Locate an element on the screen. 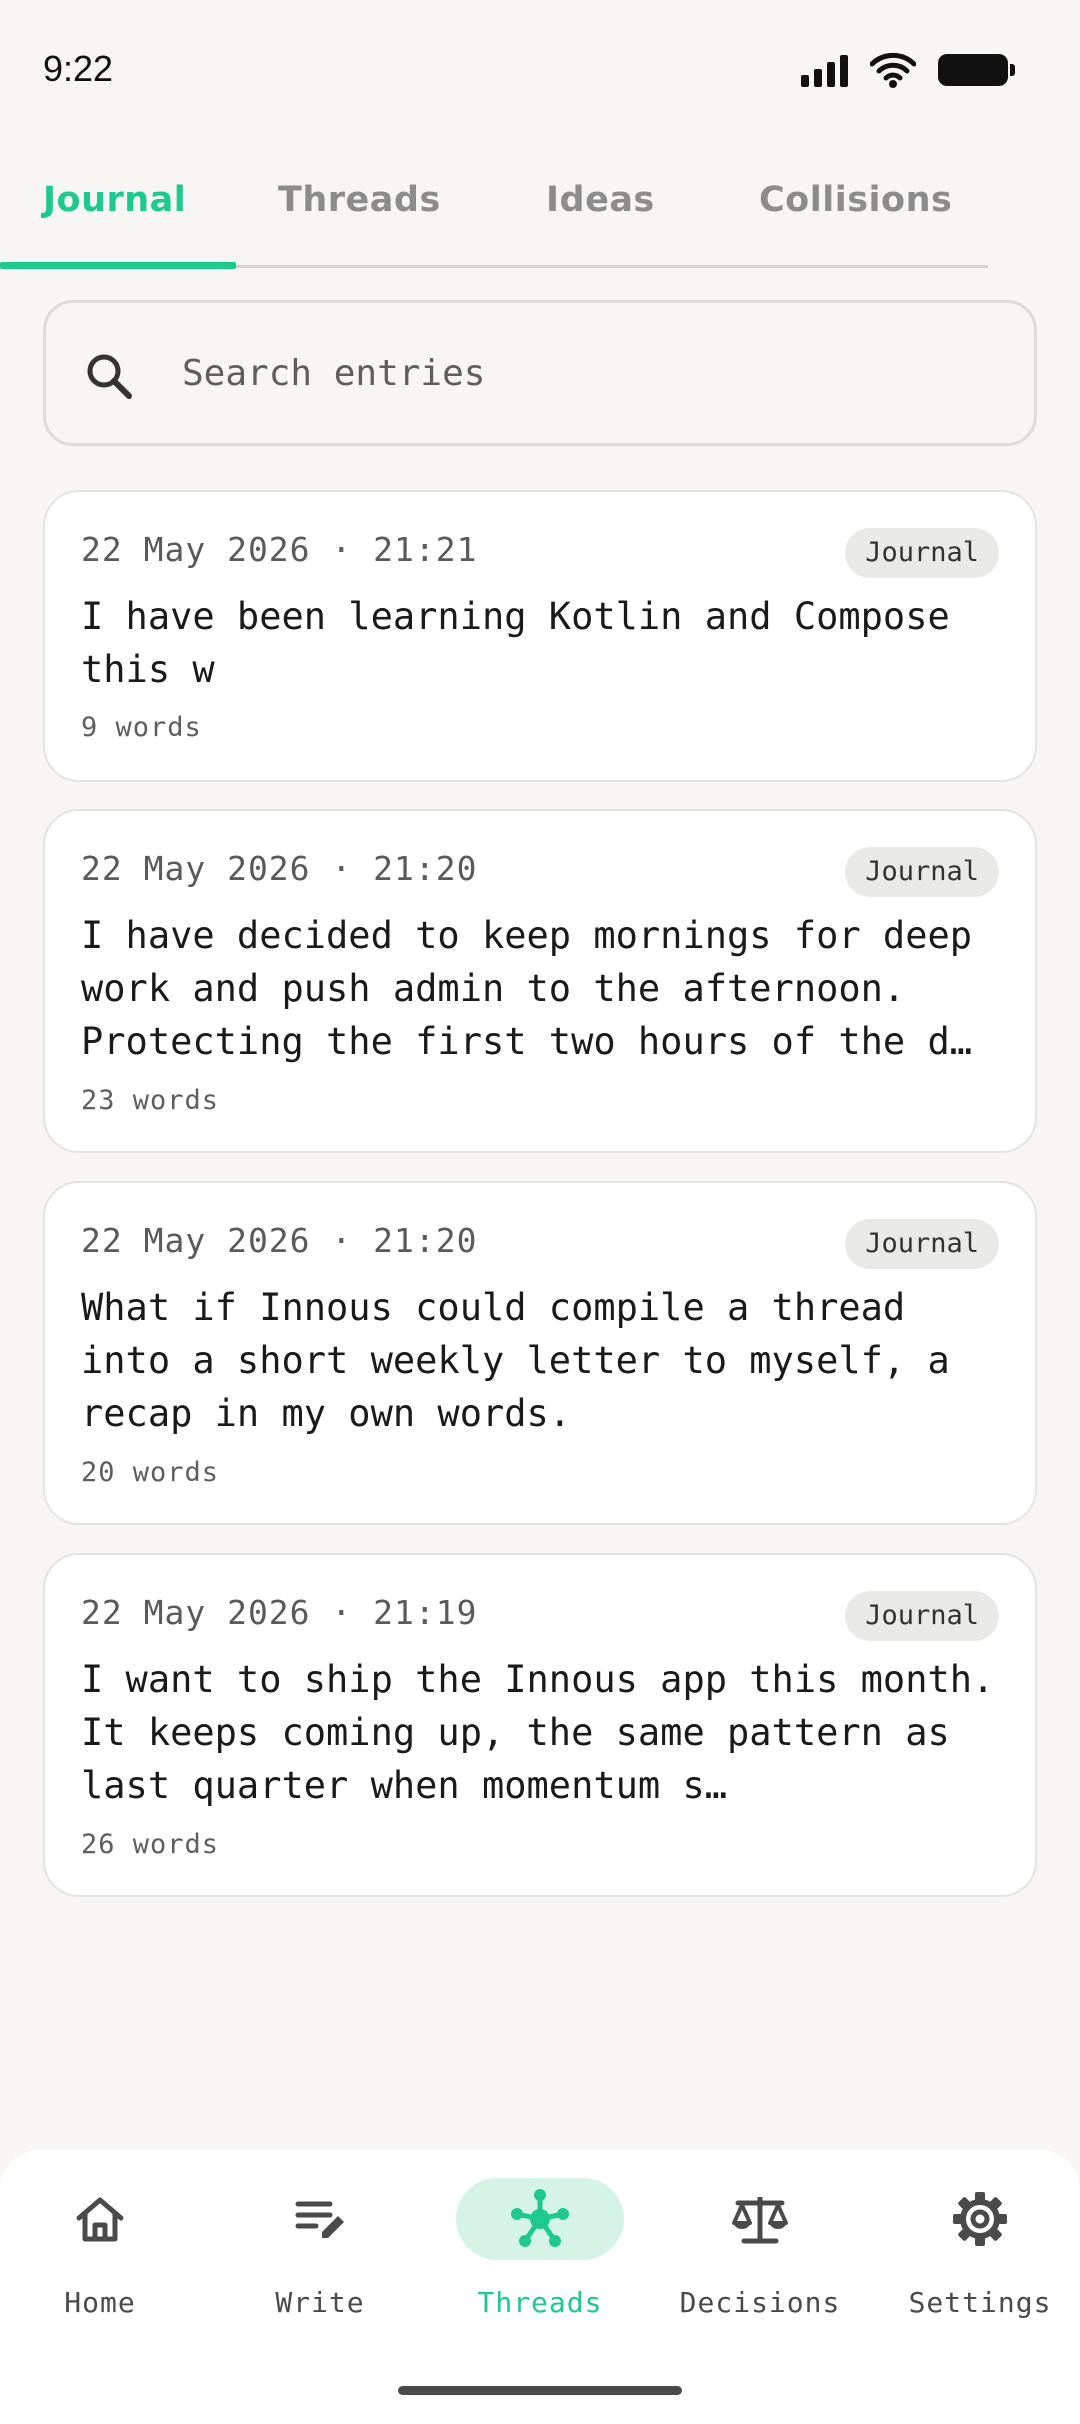  entry-word-count: 20 words is located at coordinates (150, 1472).